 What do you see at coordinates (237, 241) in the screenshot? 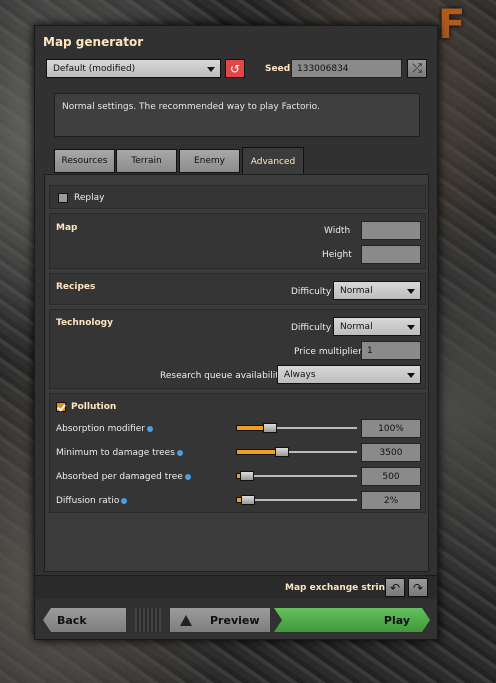
I see `map-section: Map Width Height` at bounding box center [237, 241].